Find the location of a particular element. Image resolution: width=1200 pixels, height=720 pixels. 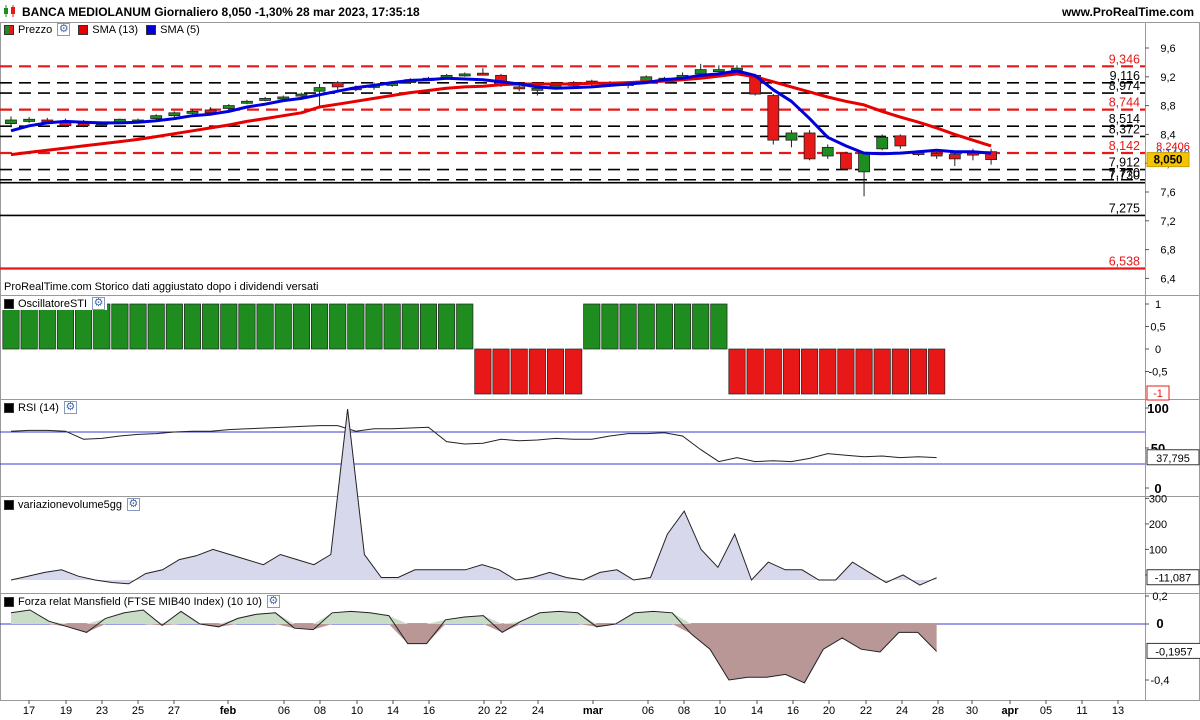

level-label: 8,372 is located at coordinates (1124, 129).